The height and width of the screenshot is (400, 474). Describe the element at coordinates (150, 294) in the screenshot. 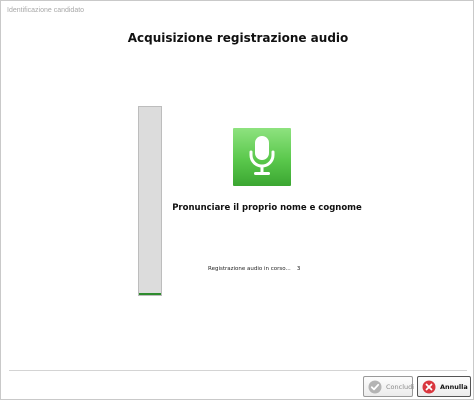

I see `audio-level-fill` at that location.